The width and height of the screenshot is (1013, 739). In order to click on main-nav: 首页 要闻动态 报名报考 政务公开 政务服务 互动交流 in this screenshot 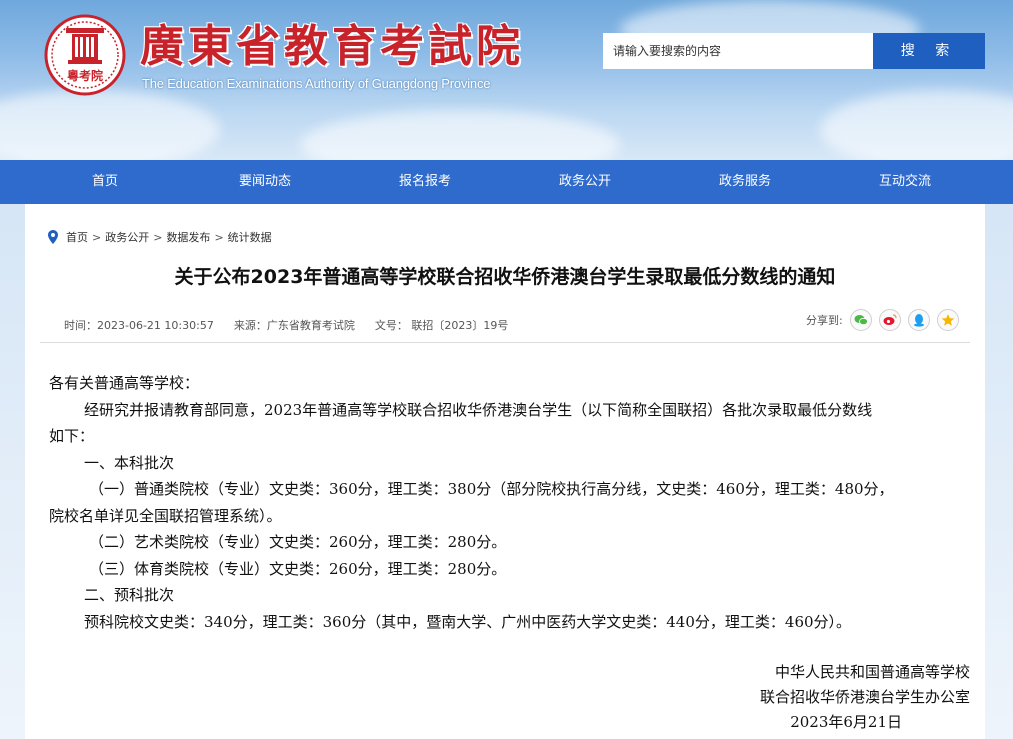, I will do `click(506, 182)`.